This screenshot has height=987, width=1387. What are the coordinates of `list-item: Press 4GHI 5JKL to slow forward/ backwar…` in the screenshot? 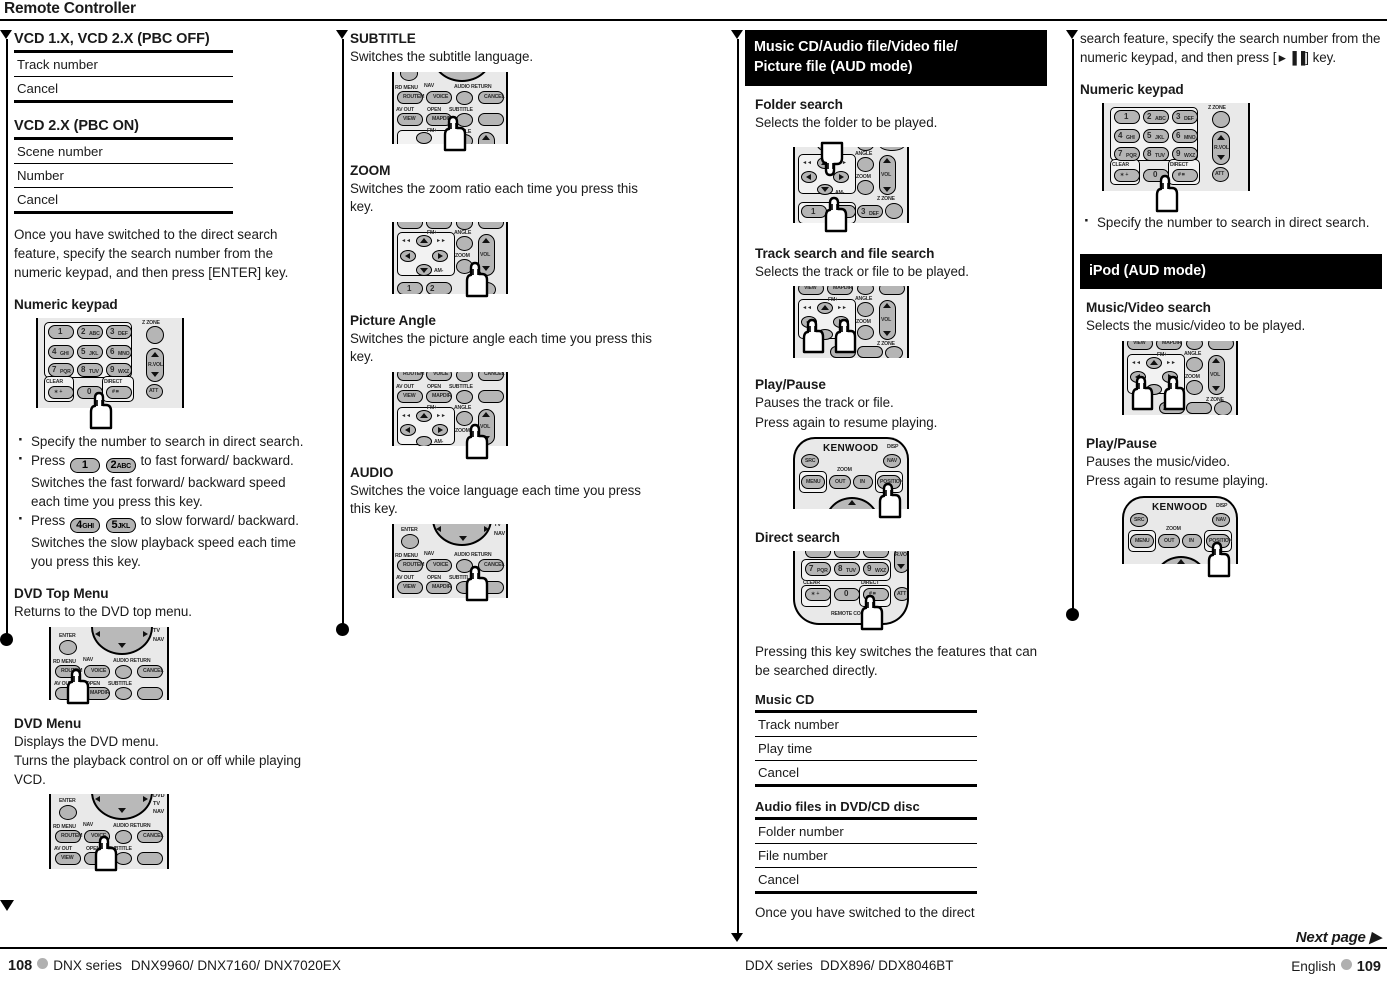 It's located at (165, 540).